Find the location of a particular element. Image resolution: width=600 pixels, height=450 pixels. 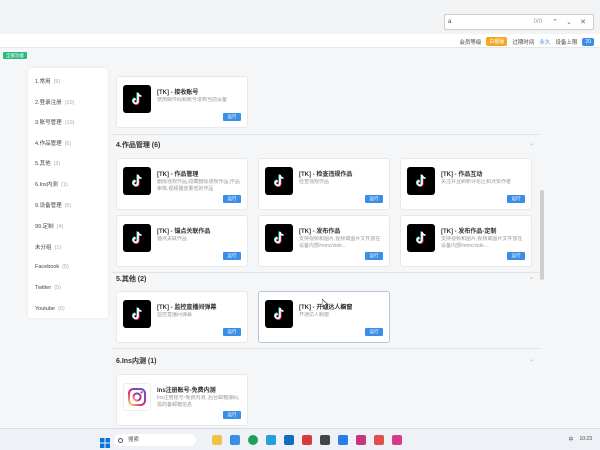

sidebar-item-label: 4.作品管理 is located at coordinates (48, 144).